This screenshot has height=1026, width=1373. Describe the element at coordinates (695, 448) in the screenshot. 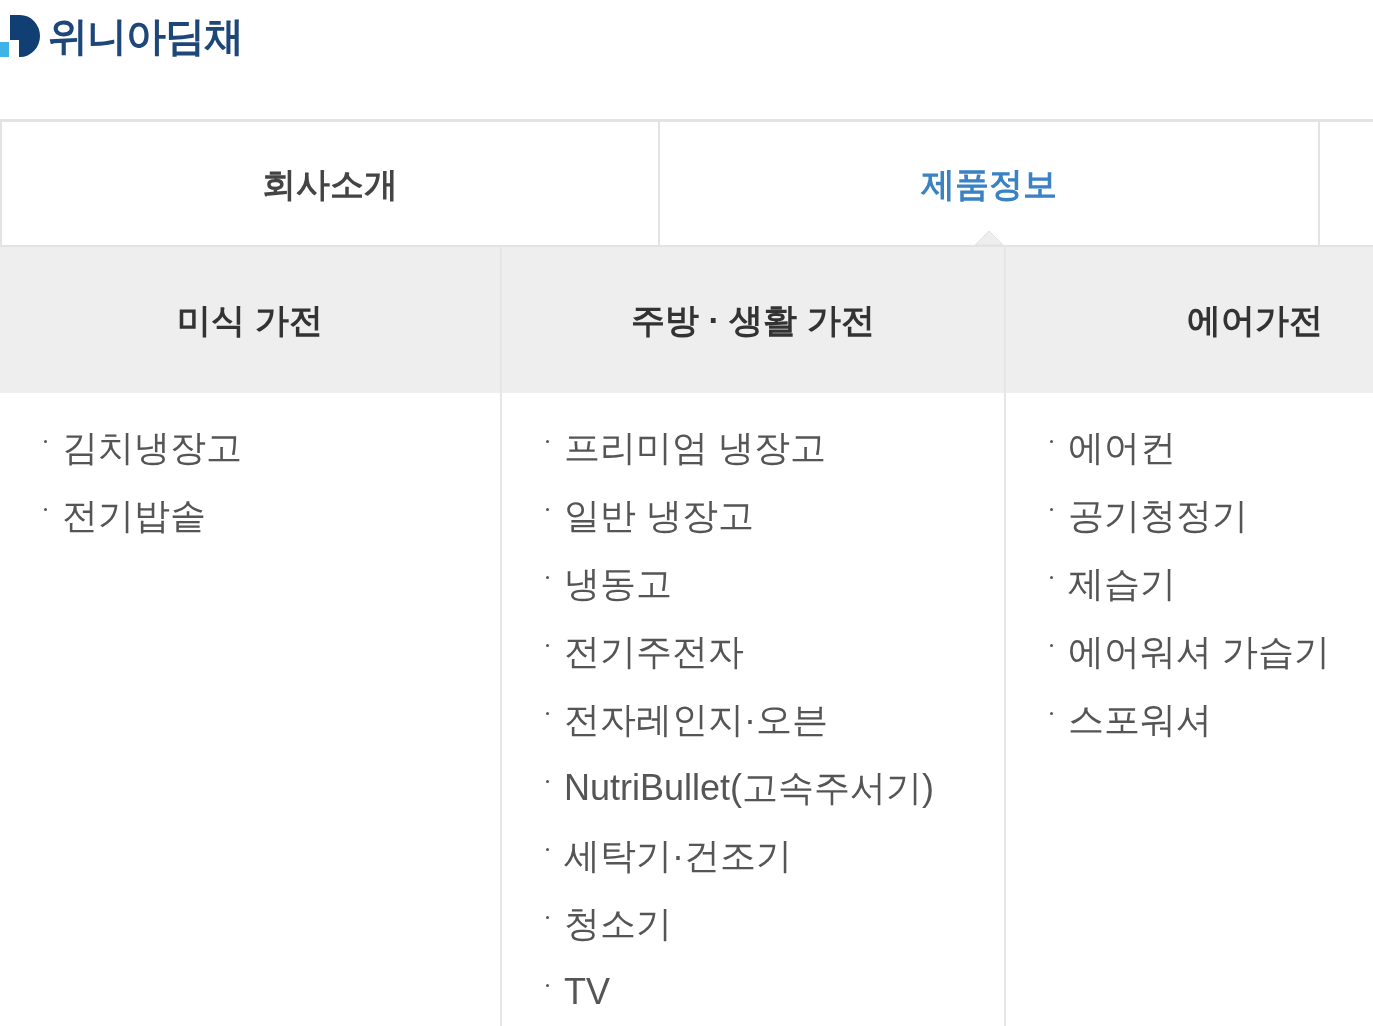

I see `menu-item: 프리미엄 냉장고` at that location.